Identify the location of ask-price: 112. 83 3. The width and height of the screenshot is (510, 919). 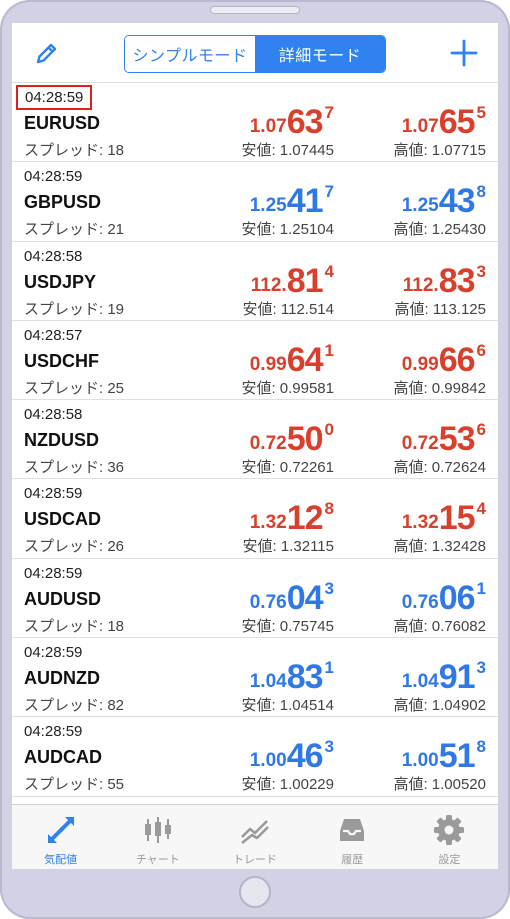
(444, 281).